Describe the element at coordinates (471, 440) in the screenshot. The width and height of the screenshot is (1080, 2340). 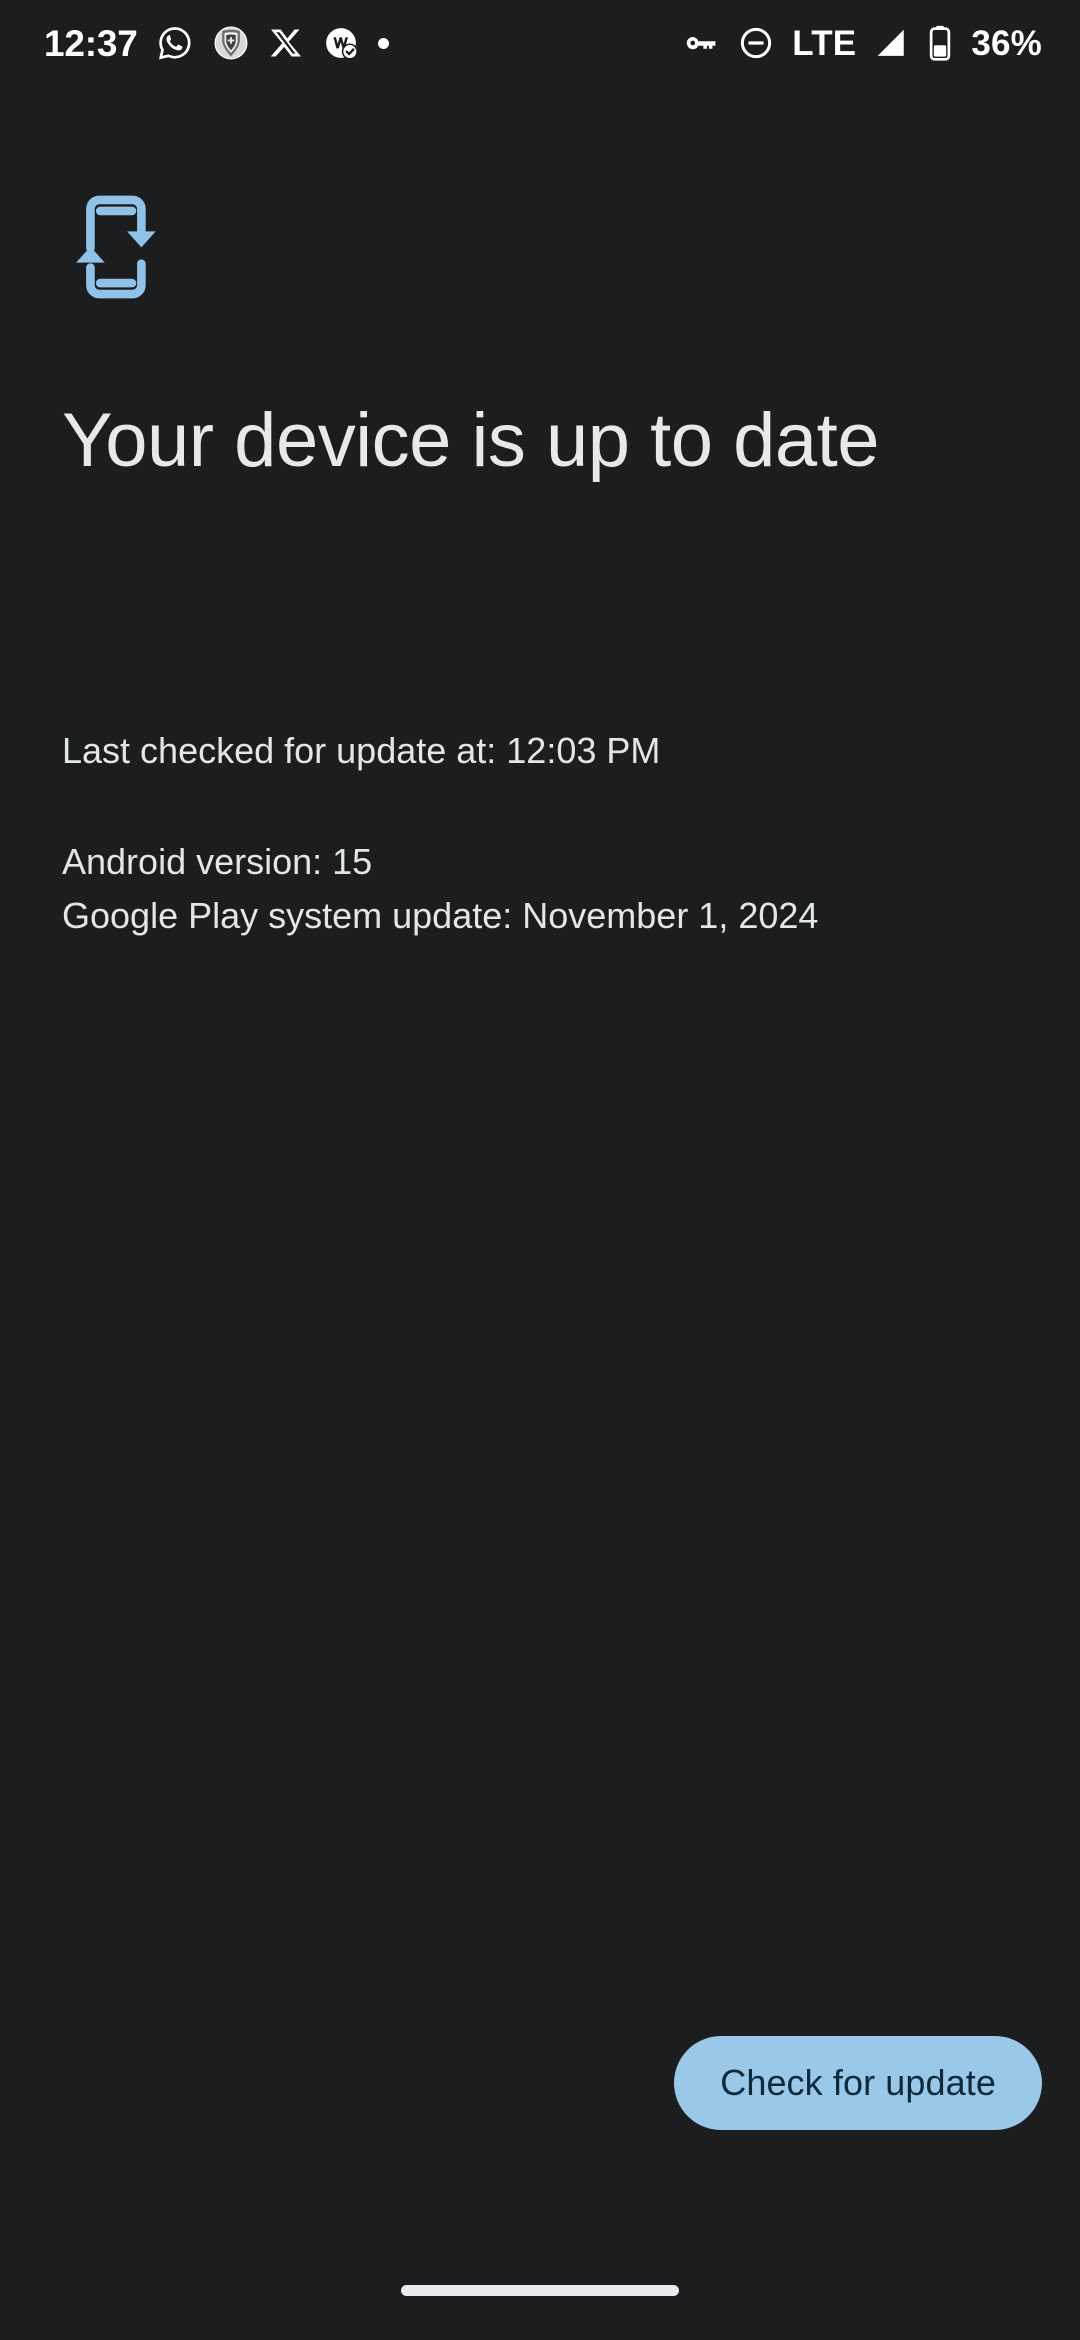
I see `page-title: Your device is up to date` at that location.